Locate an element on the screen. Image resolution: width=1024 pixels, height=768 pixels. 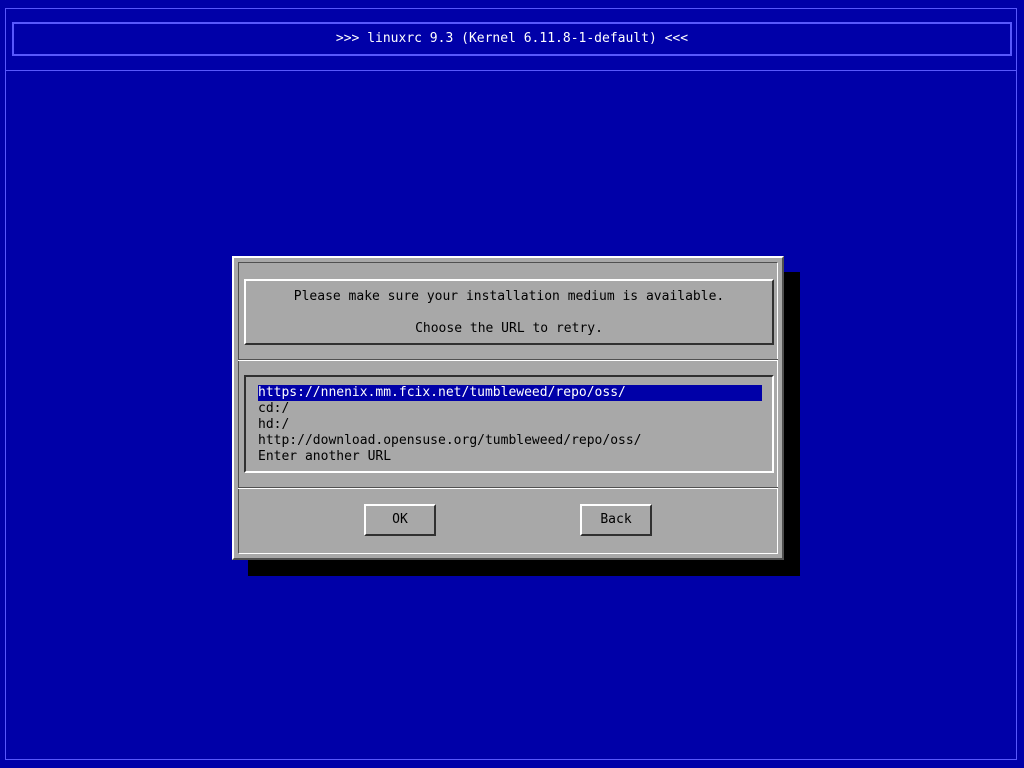
header-divider is located at coordinates (511, 70).